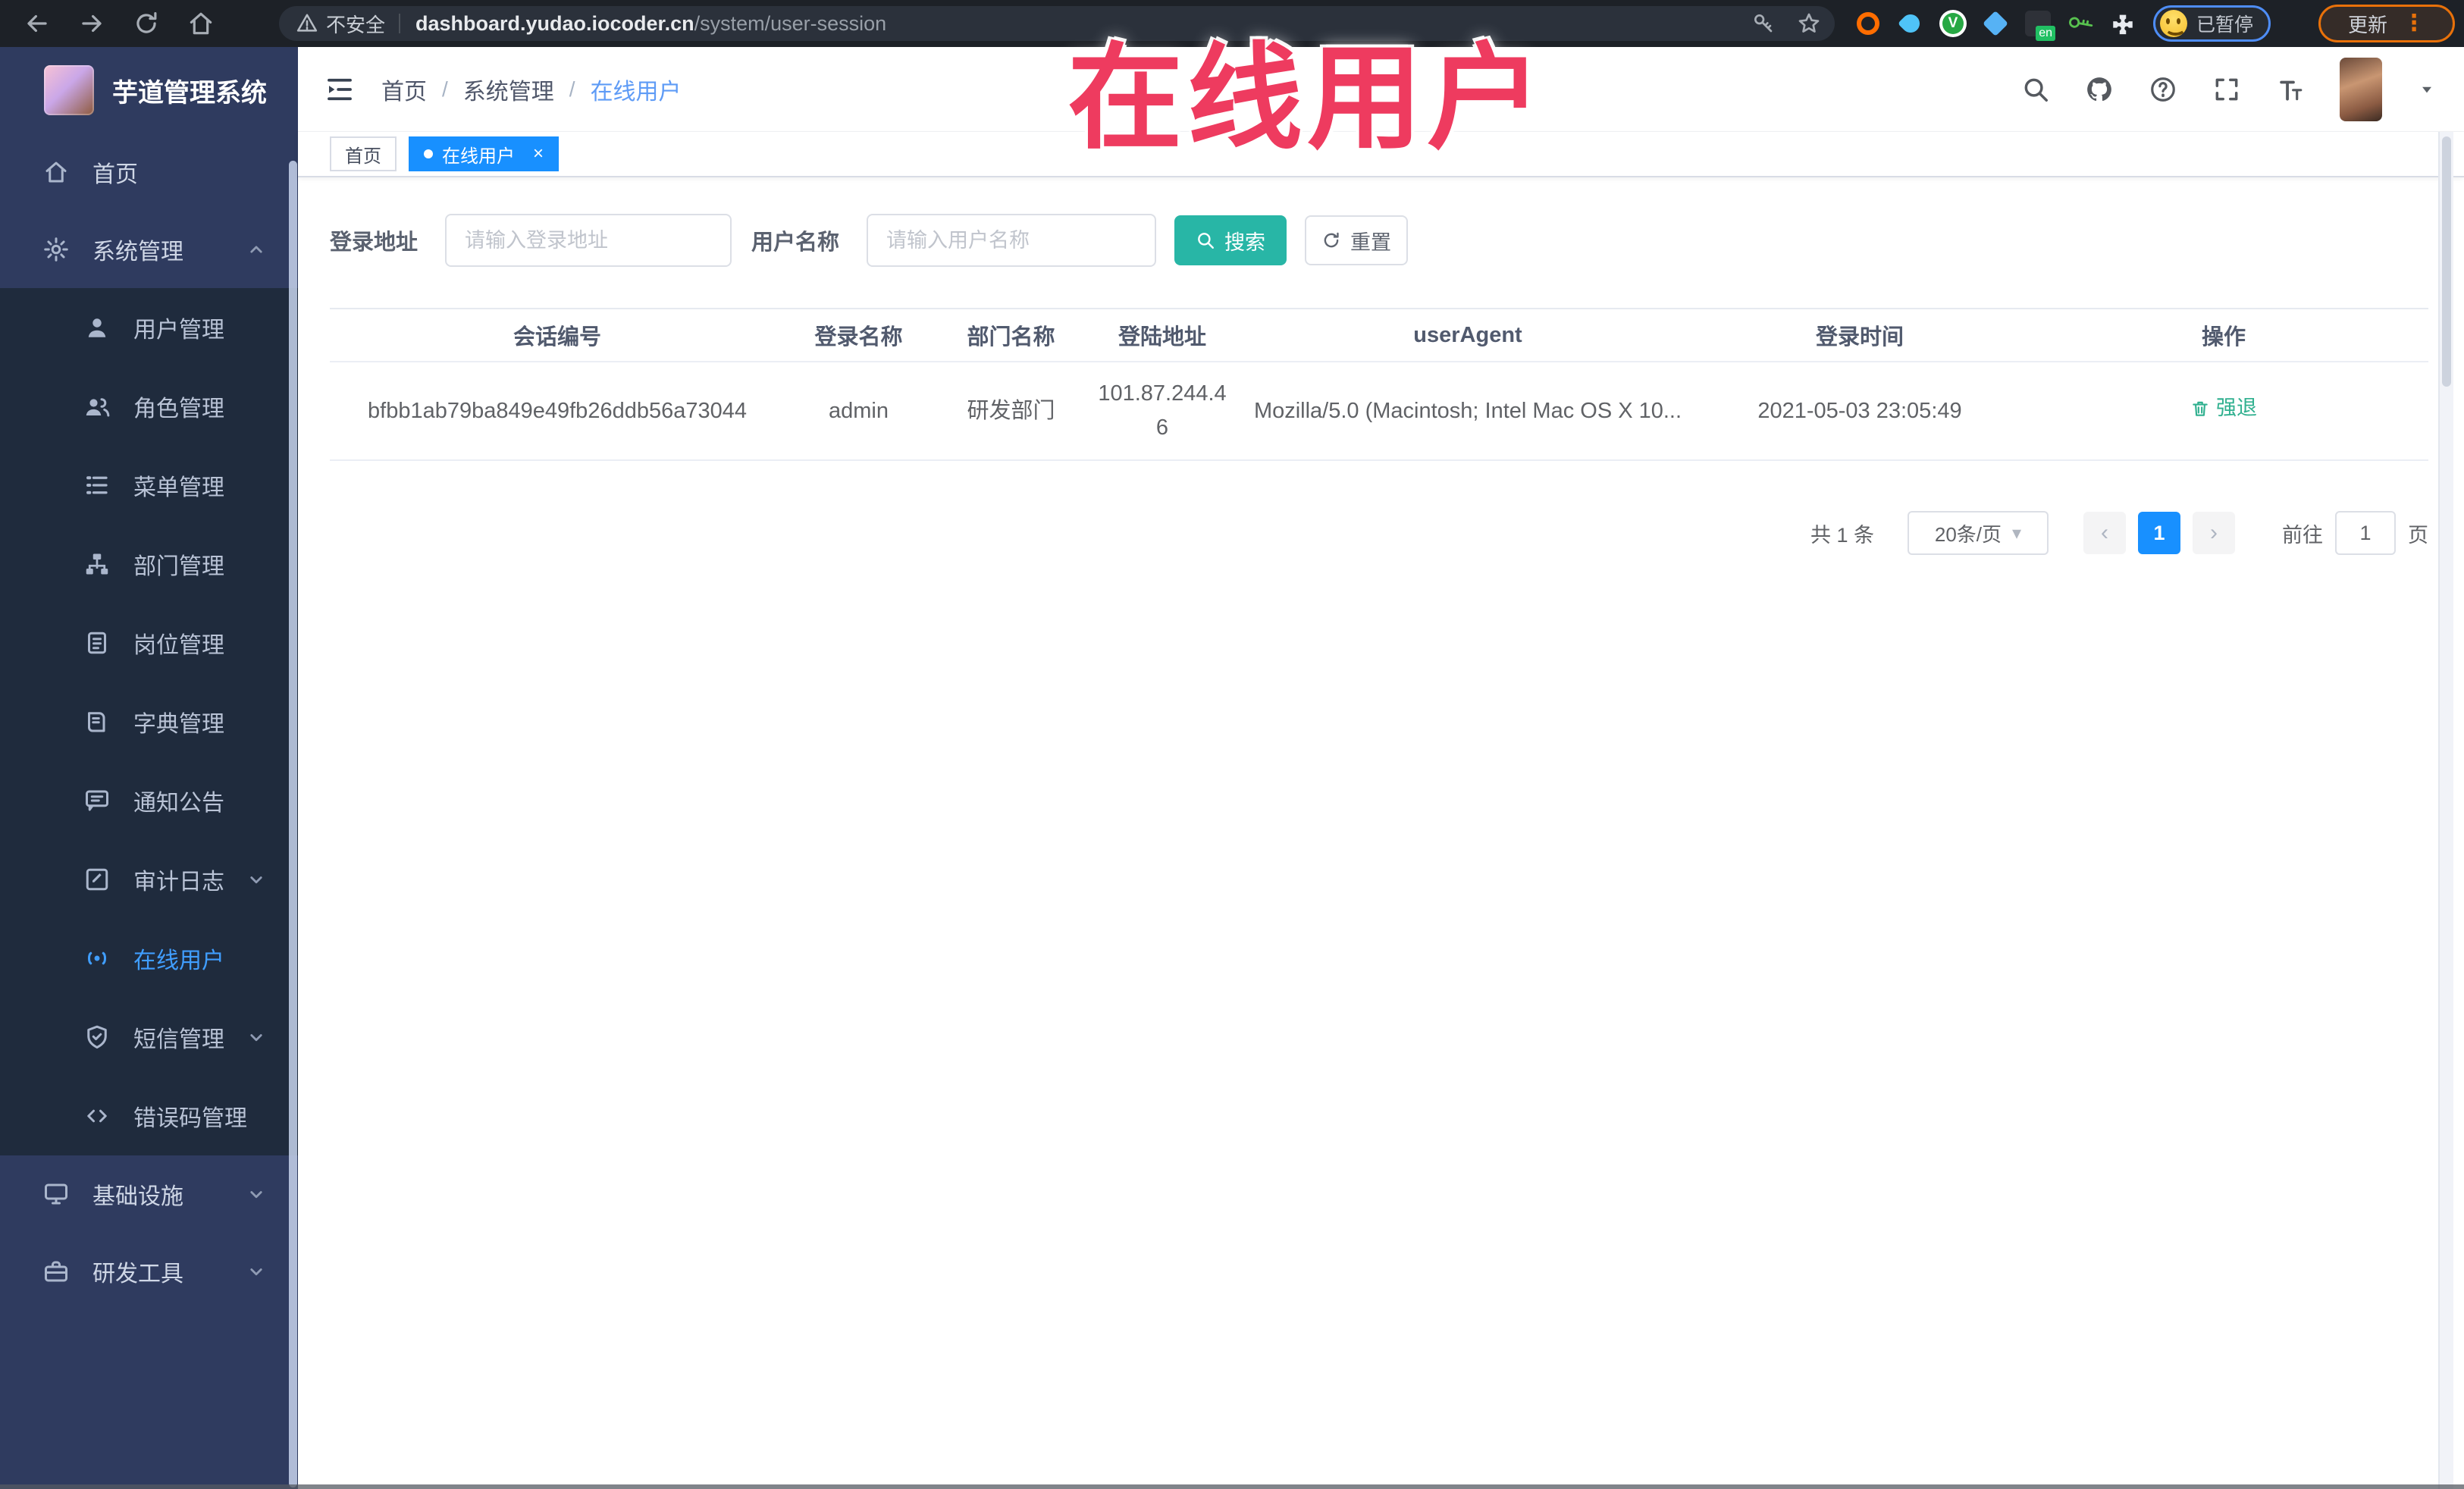 This screenshot has width=2464, height=1489. Describe the element at coordinates (149, 959) in the screenshot. I see `sidebar-item-online-users: 在线用户` at that location.